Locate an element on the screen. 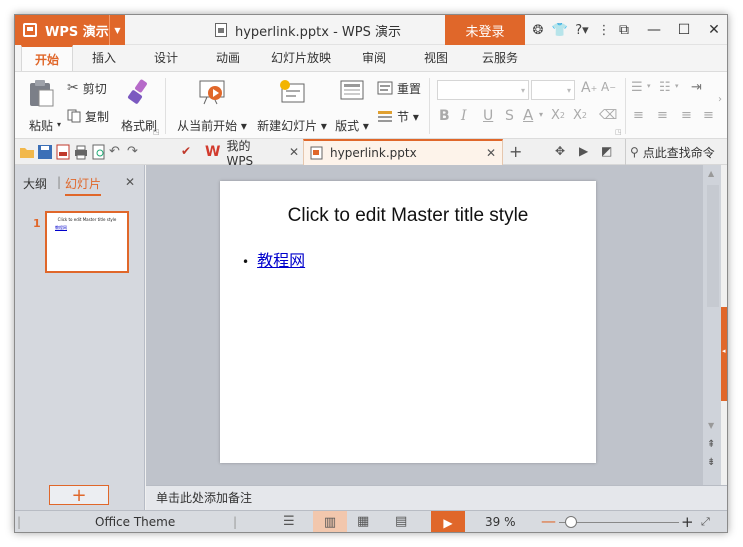 Image resolution: width=743 pixels, height=547 pixels. reading-view-icon: ▤ is located at coordinates (401, 521).